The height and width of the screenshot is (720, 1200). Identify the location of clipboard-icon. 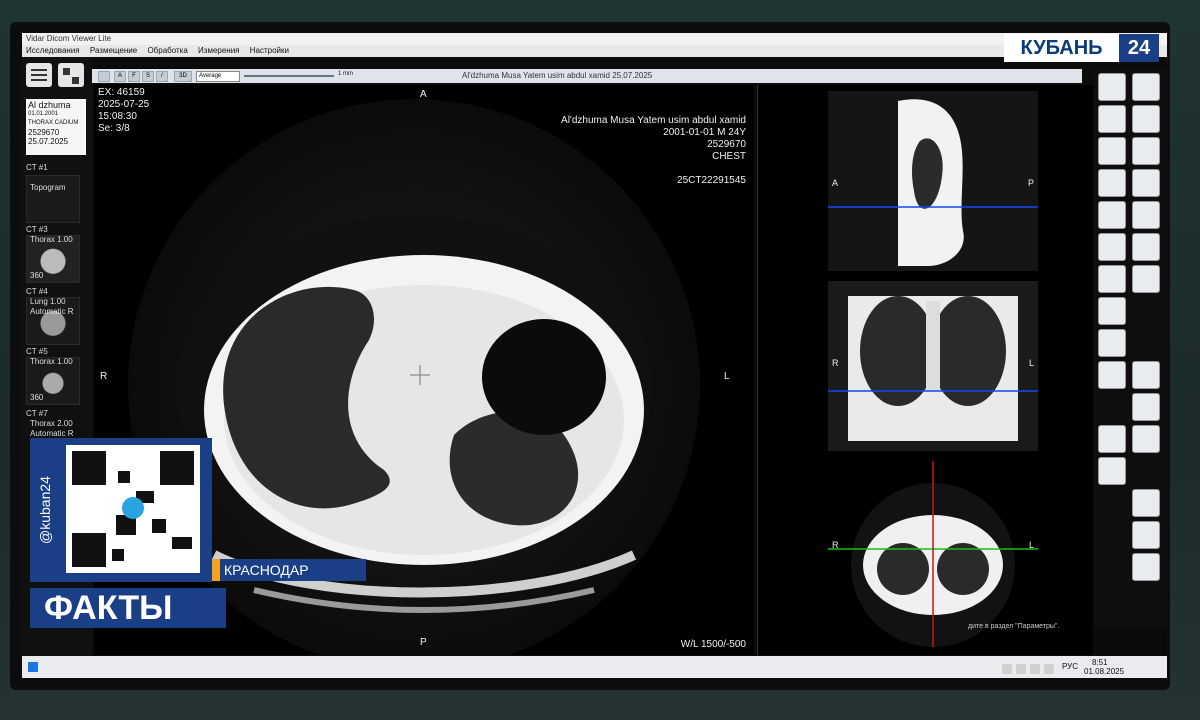
(1146, 183).